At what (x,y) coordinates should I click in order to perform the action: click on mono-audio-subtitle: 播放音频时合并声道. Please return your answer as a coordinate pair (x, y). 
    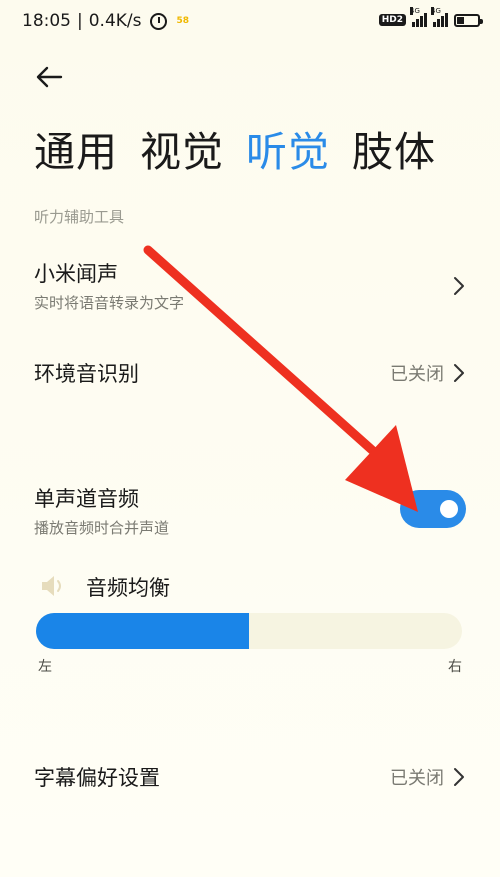
    Looking at the image, I should click on (102, 528).